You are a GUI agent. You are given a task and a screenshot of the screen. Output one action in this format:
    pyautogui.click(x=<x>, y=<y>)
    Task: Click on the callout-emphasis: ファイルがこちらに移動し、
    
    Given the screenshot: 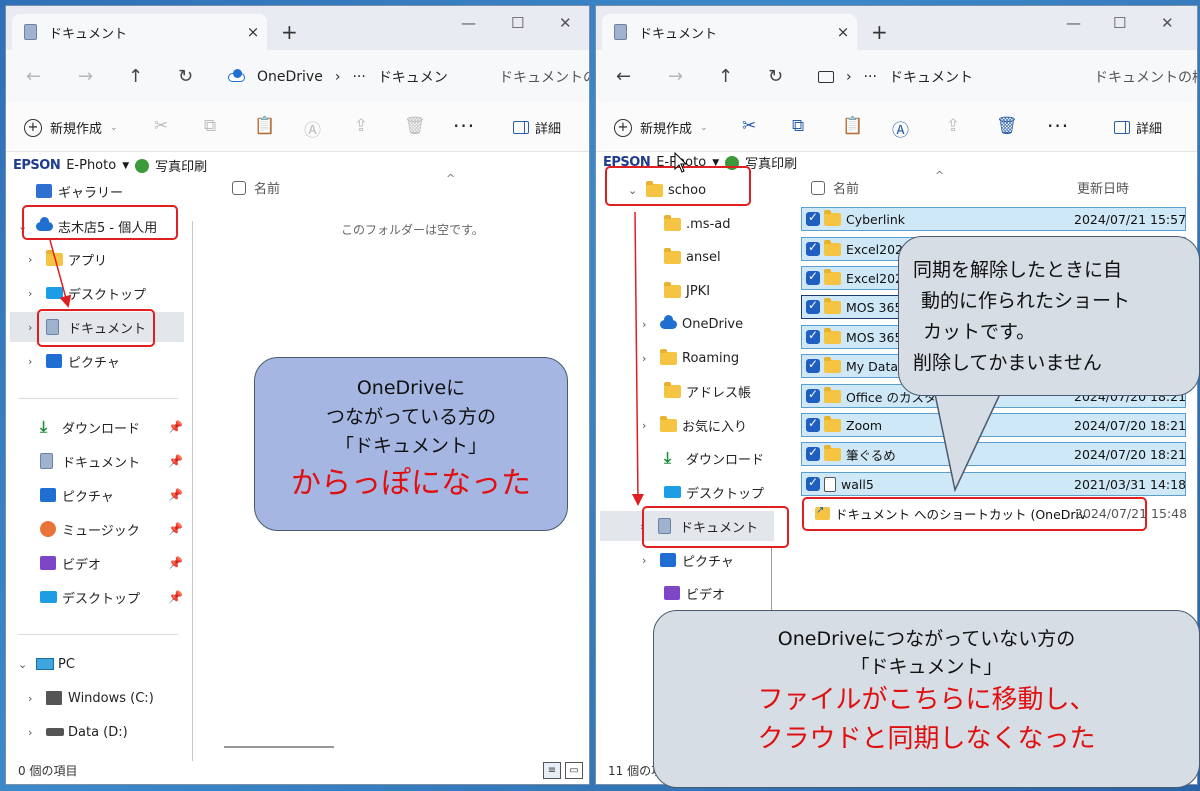 What is the action you would take?
    pyautogui.click(x=926, y=700)
    